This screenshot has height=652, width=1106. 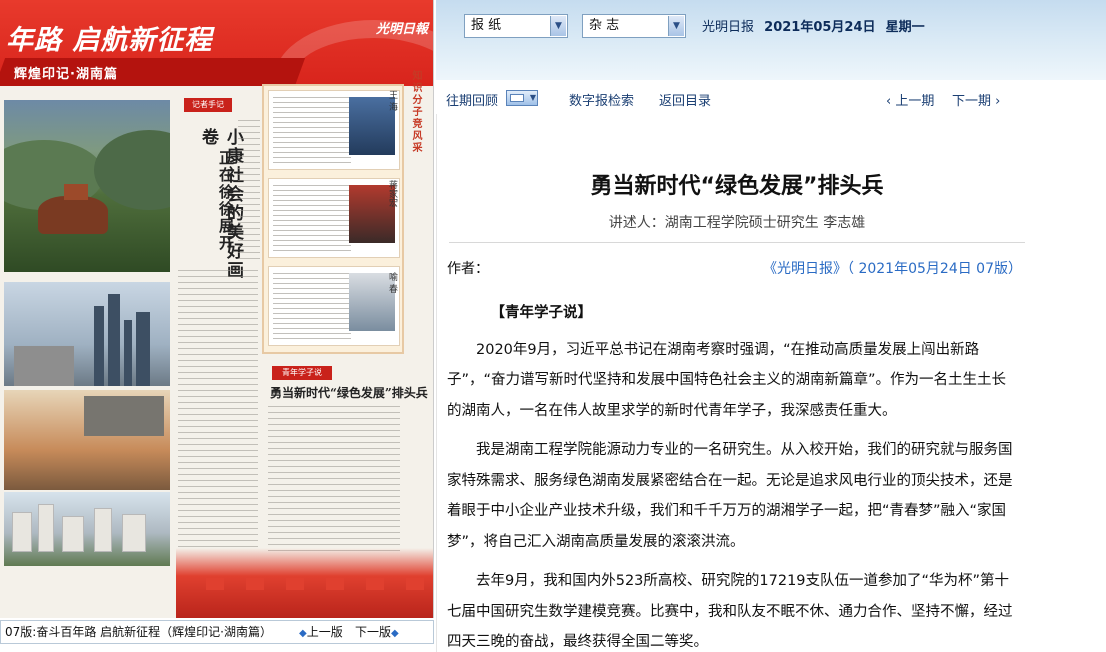 I want to click on riverside-photo, so click(x=87, y=529).